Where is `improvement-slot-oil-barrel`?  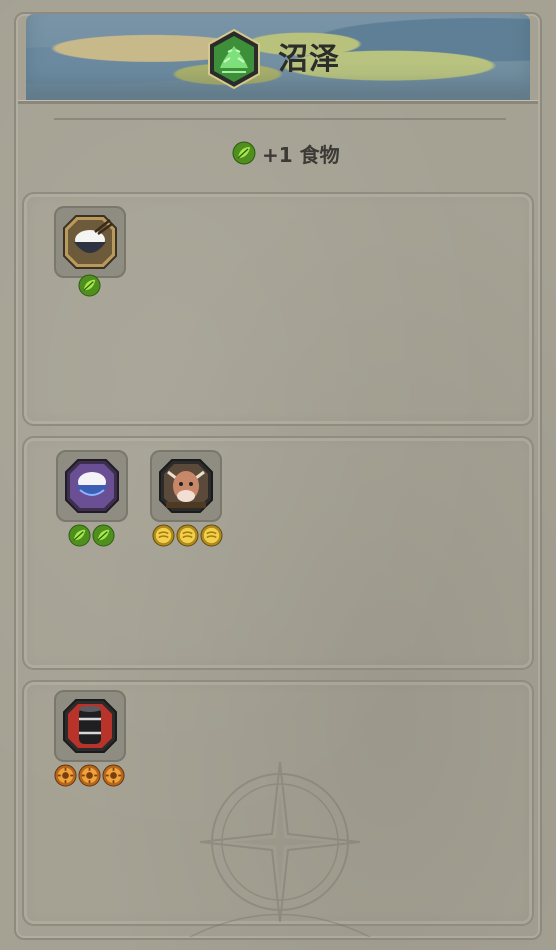
improvement-slot-oil-barrel is located at coordinates (90, 726).